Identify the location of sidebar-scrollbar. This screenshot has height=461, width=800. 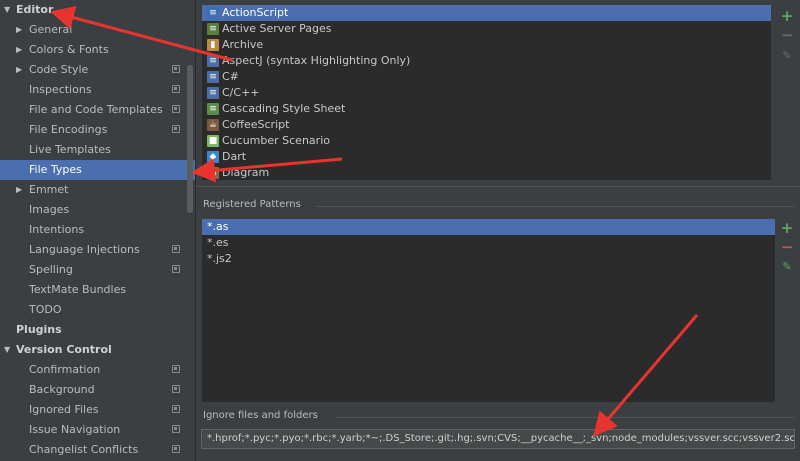
(190, 139).